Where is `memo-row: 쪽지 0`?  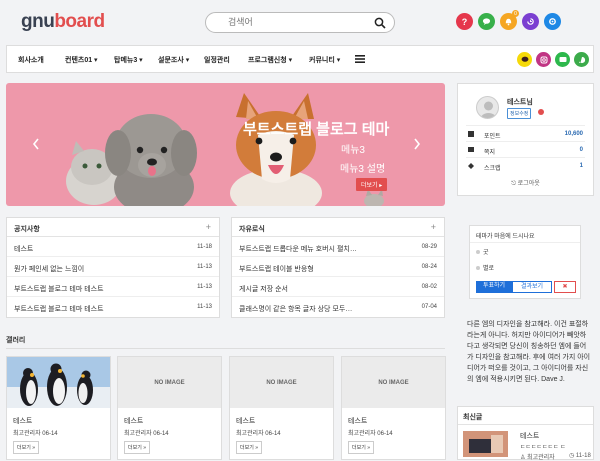
memo-row: 쪽지 0 is located at coordinates (525, 149).